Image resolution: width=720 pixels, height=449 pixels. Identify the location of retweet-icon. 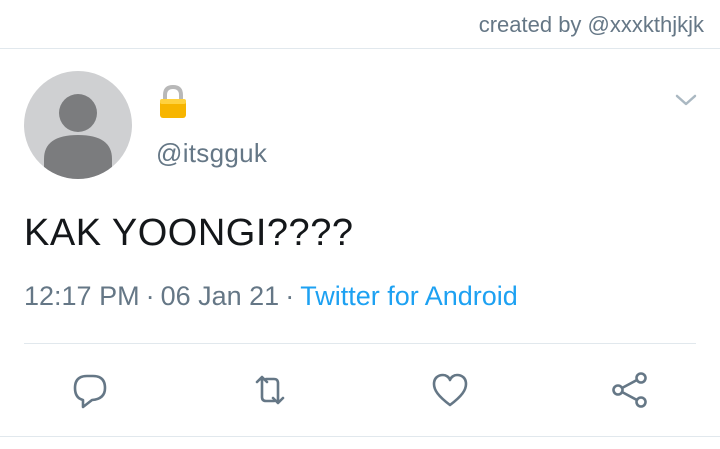
(270, 390).